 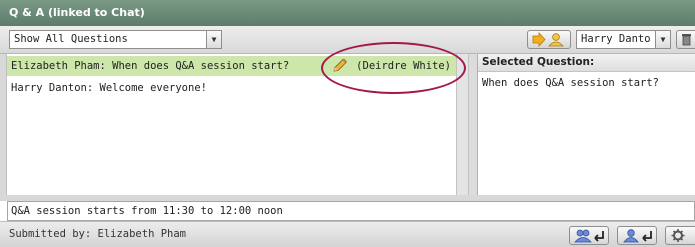 I want to click on assign-user-value: Harry Danto, so click(x=616, y=39).